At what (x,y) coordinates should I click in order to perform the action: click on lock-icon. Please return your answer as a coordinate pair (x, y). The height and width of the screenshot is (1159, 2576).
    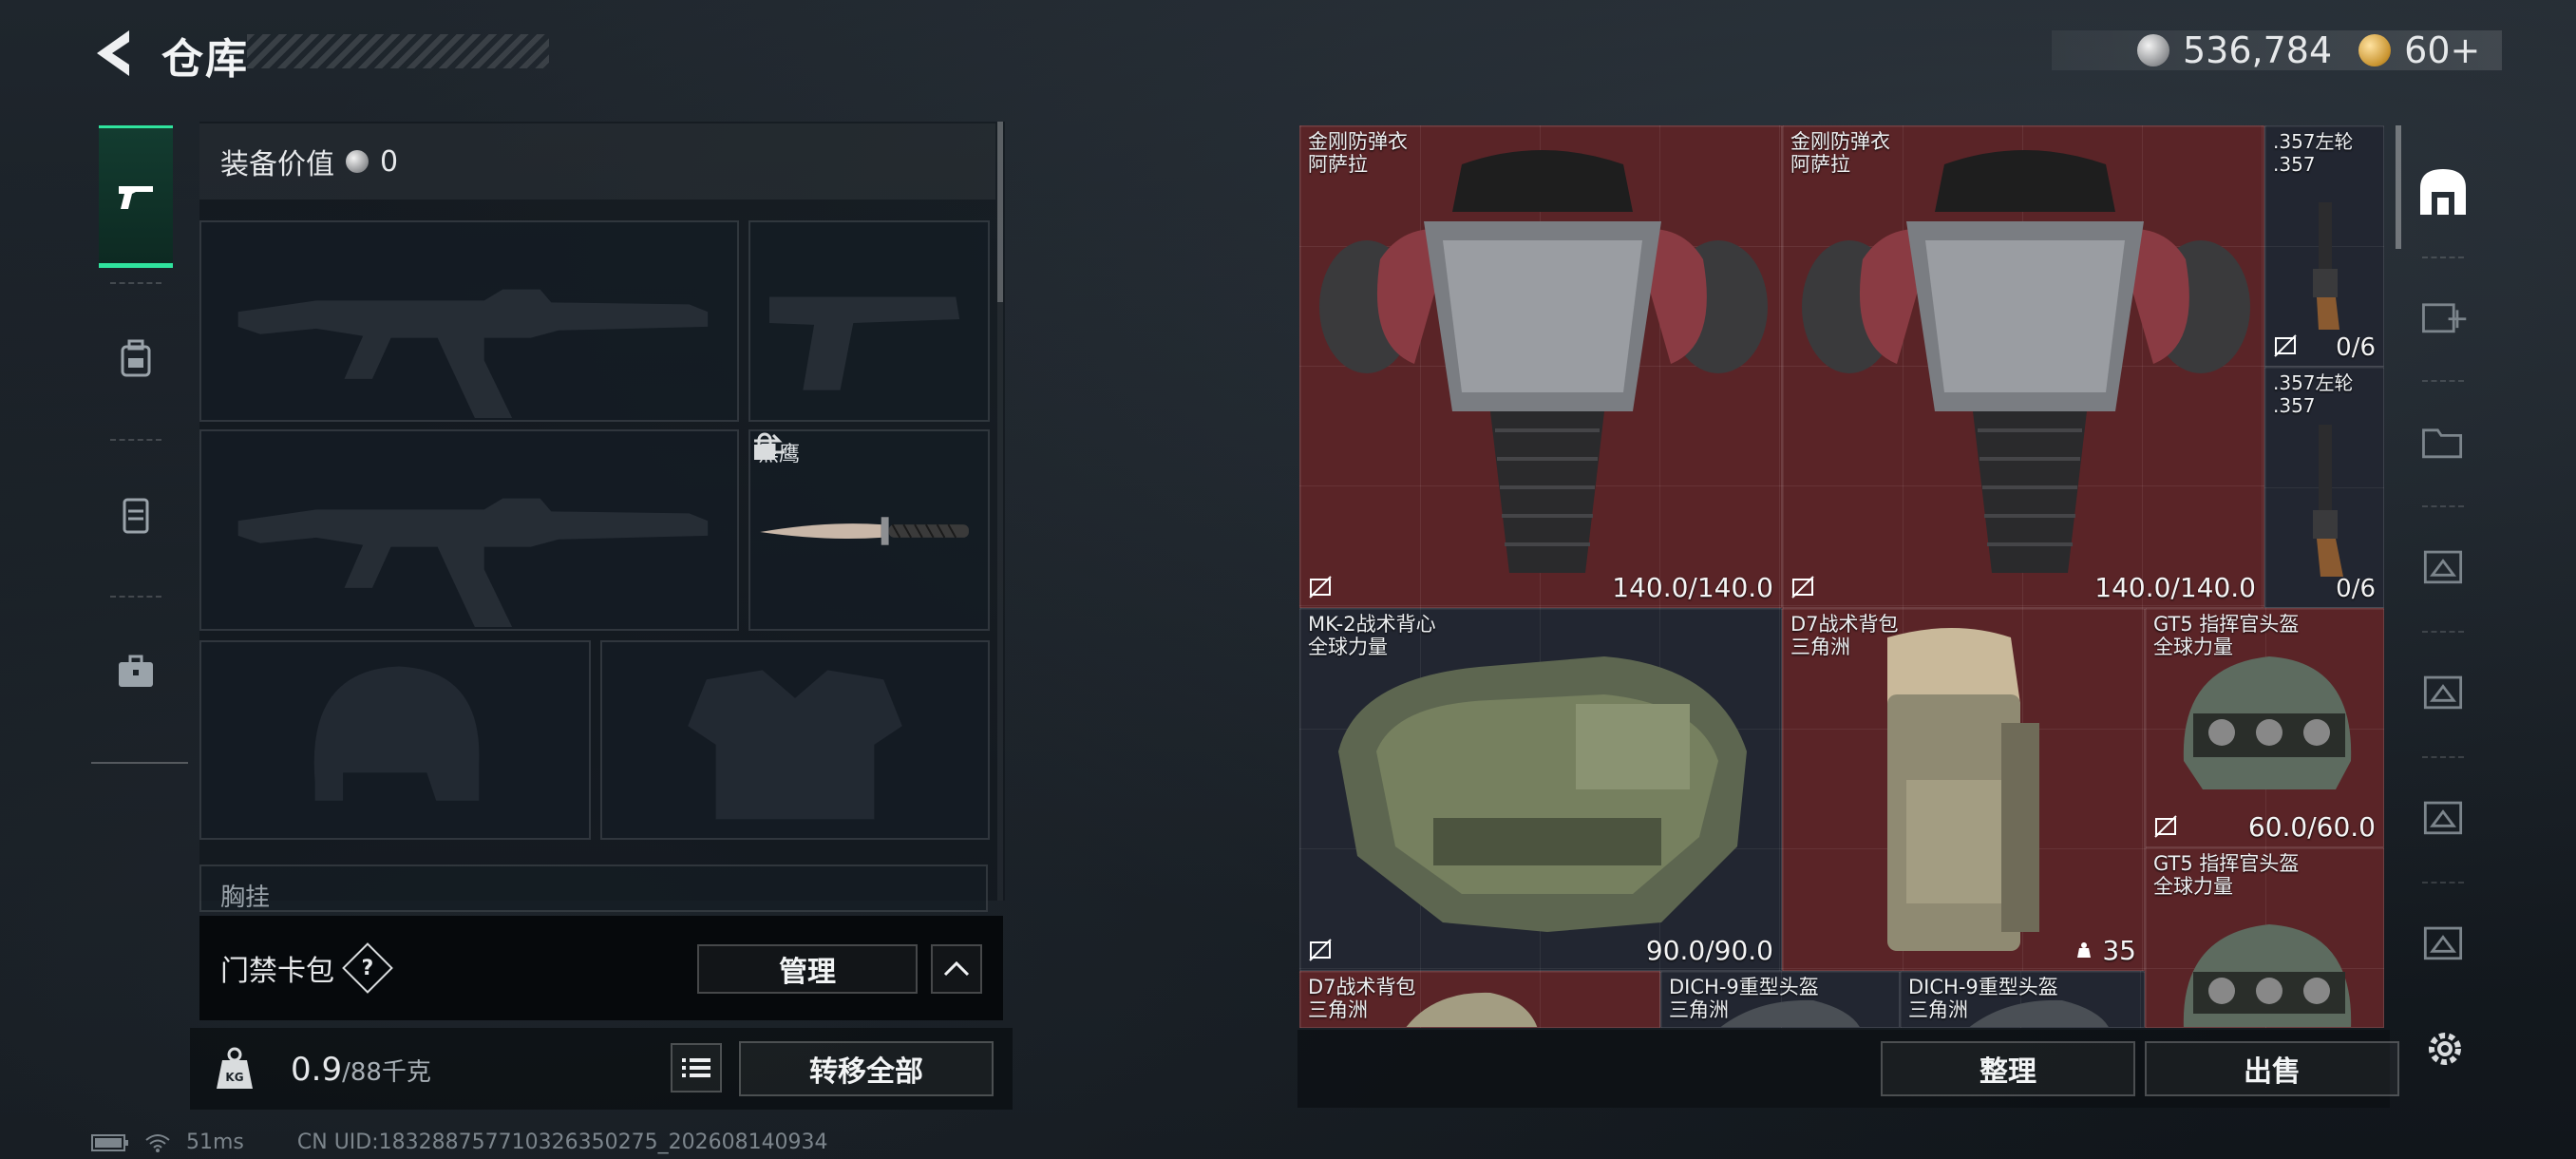
    Looking at the image, I should click on (764, 446).